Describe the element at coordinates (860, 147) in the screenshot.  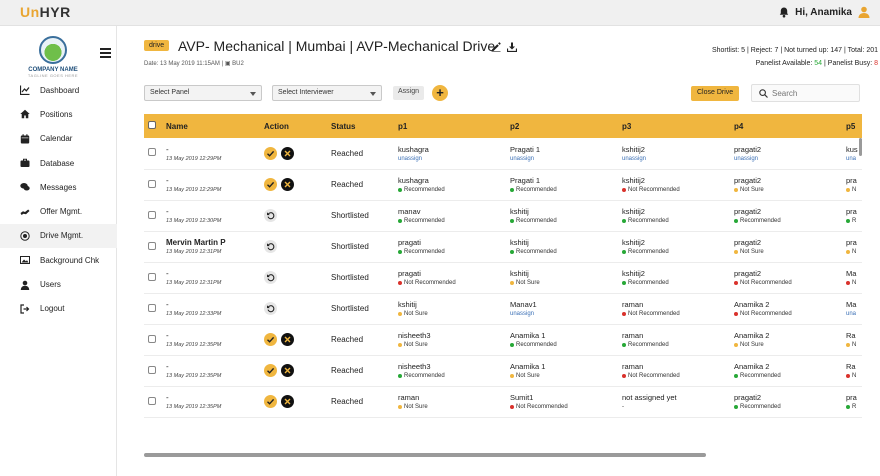
I see `vertical-scrollbar` at that location.